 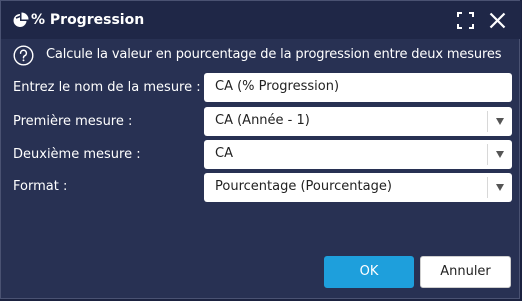 I want to click on format-select: Pourcentage (Pourcentage), so click(x=358, y=187).